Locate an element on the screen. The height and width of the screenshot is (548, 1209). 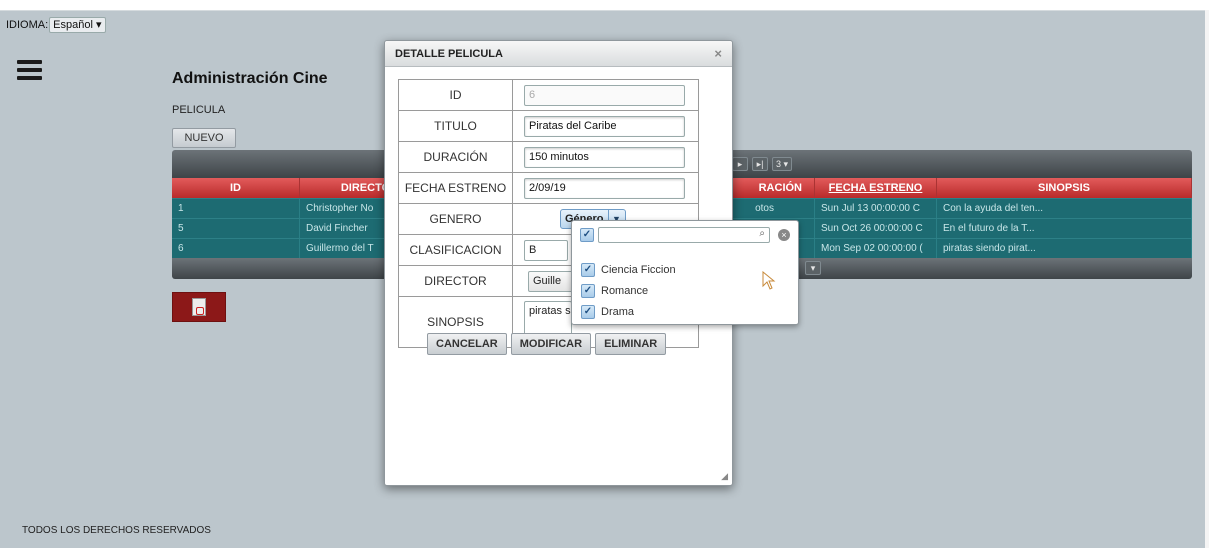
cancel-button: CANCELAR is located at coordinates (467, 344).